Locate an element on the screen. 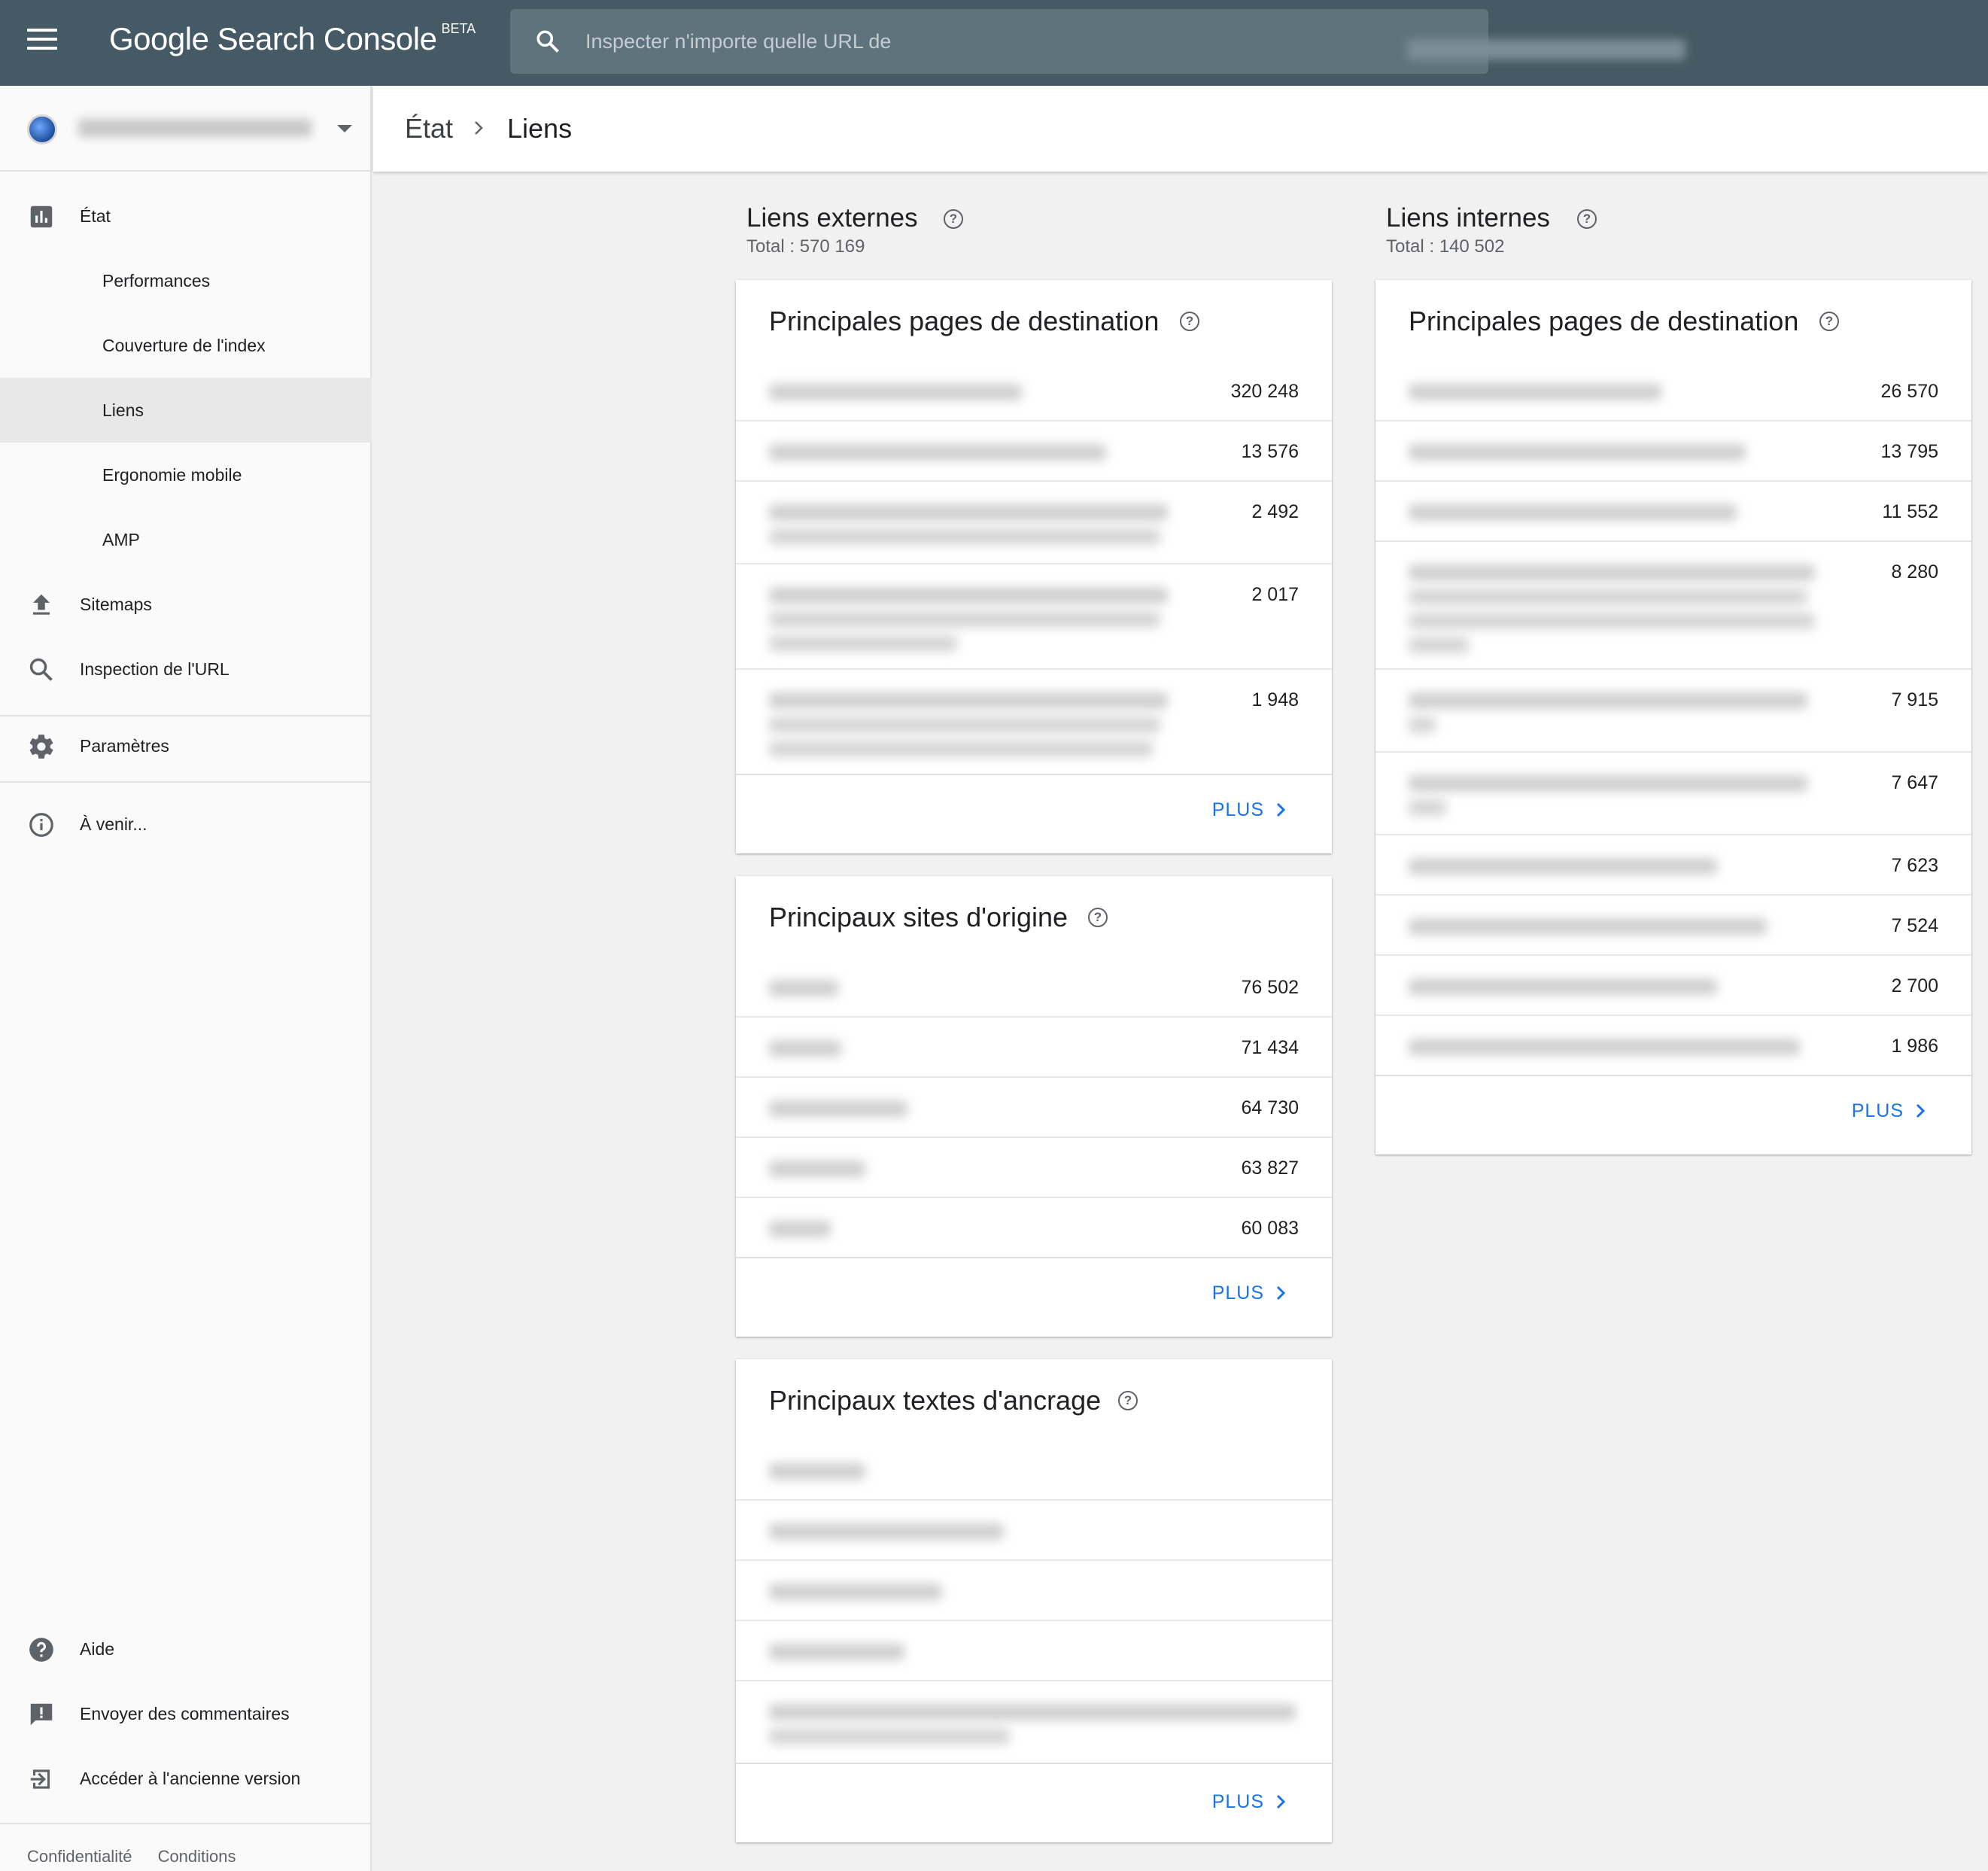 This screenshot has height=1871, width=1988. table-row: 76 502 is located at coordinates (1034, 987).